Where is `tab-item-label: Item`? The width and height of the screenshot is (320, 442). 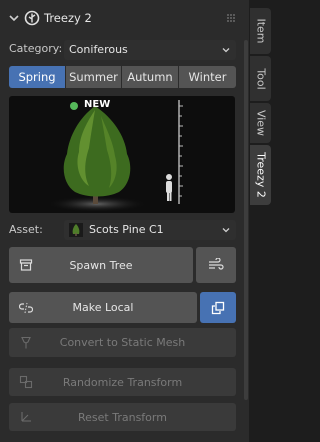 tab-item-label: Item is located at coordinates (260, 31).